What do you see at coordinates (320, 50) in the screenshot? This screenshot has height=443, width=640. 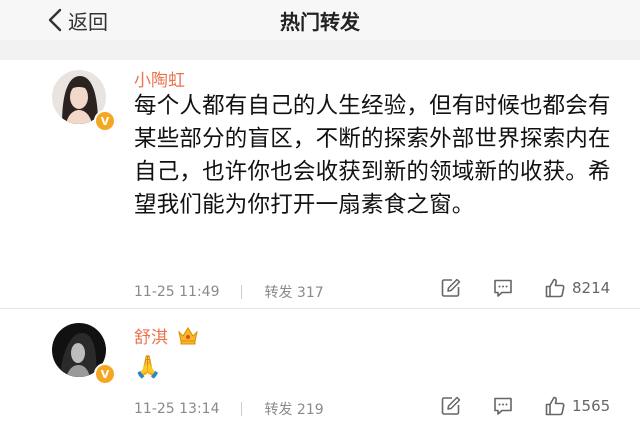 I see `section-separator` at bounding box center [320, 50].